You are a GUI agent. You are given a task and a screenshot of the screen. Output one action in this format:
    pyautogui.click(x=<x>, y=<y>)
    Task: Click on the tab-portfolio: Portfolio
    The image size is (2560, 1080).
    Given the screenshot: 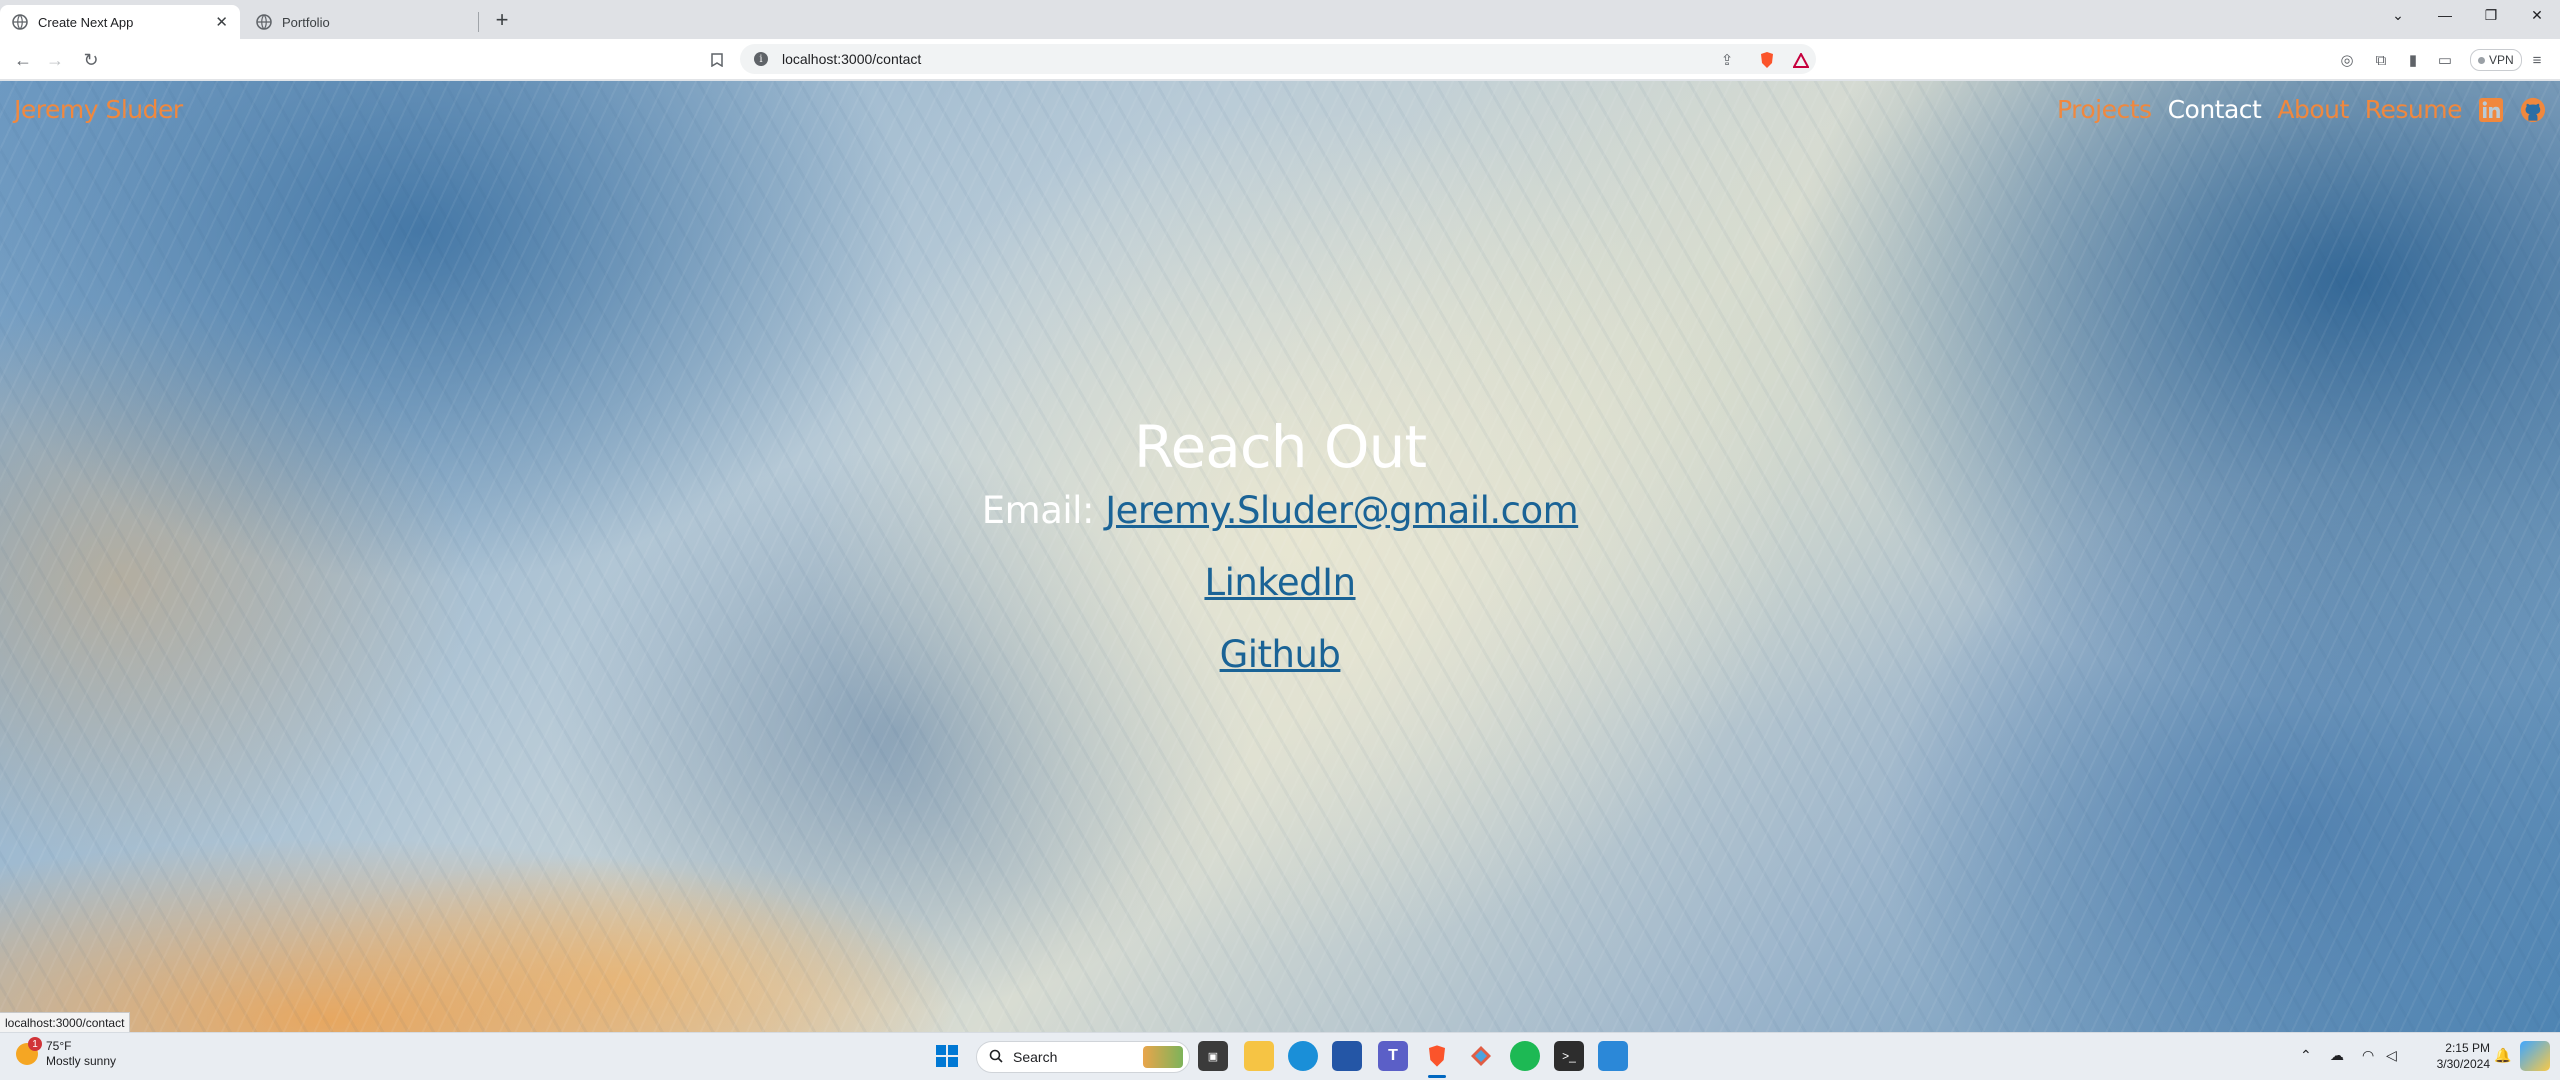 What is the action you would take?
    pyautogui.click(x=362, y=22)
    